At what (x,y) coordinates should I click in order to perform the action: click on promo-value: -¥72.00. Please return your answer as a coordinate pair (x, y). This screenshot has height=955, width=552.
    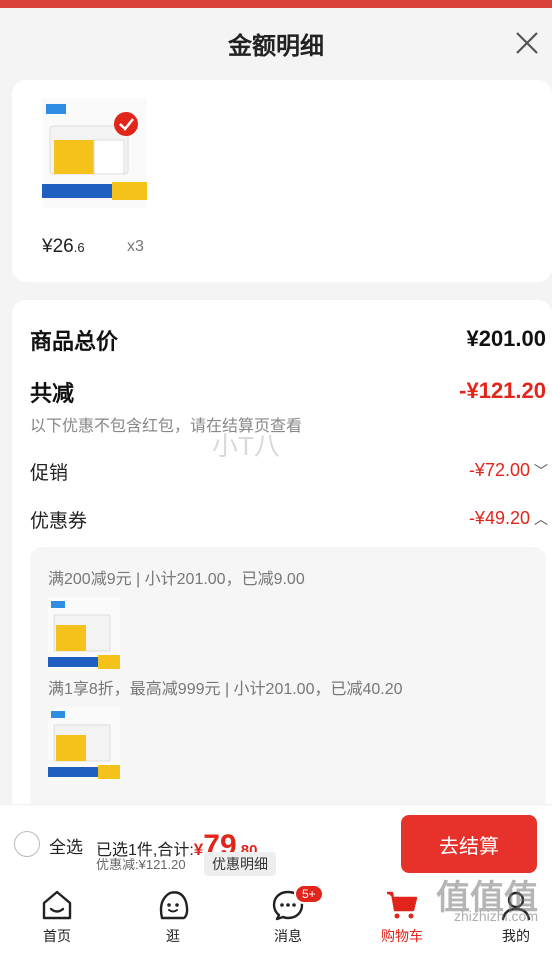
    Looking at the image, I should click on (499, 470).